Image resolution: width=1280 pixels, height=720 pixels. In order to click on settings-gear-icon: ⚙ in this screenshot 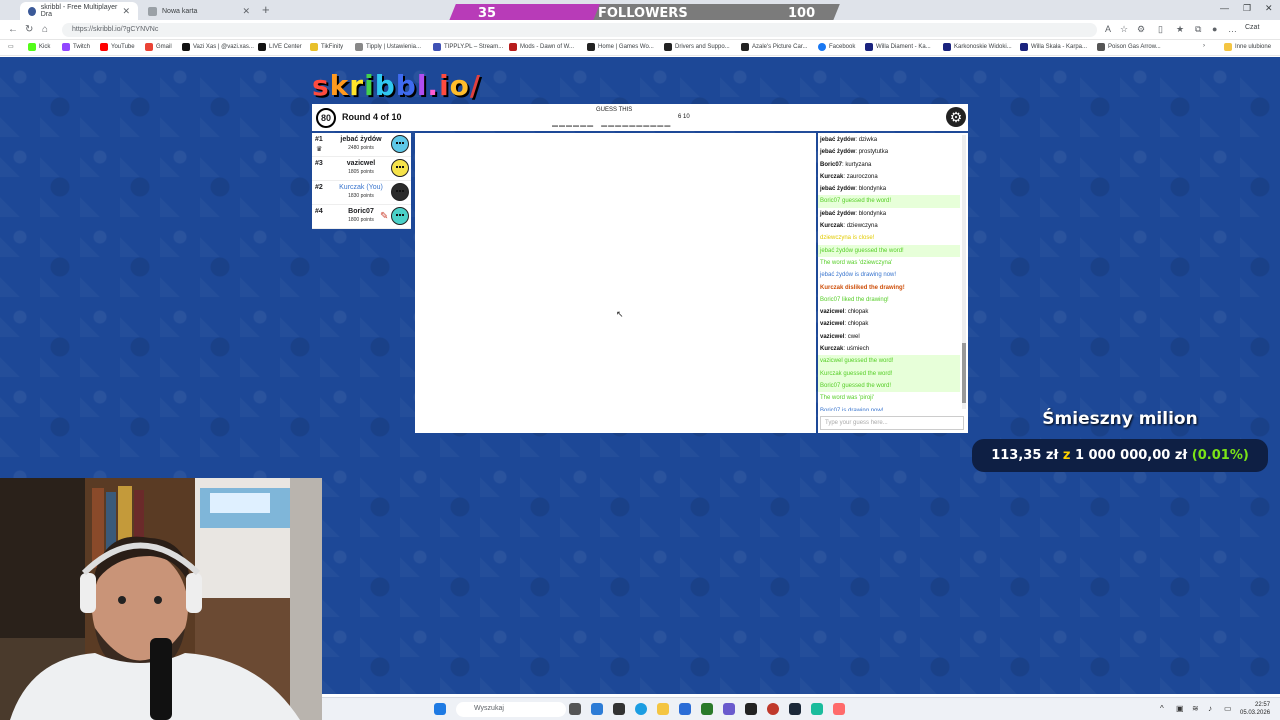, I will do `click(956, 117)`.